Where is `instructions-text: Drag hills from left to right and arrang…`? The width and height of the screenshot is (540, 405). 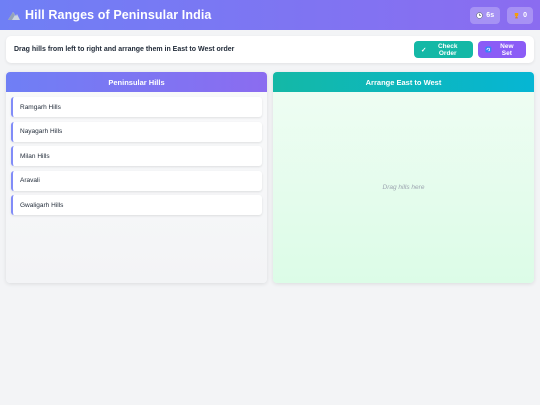
instructions-text: Drag hills from left to right and arrang… is located at coordinates (124, 49).